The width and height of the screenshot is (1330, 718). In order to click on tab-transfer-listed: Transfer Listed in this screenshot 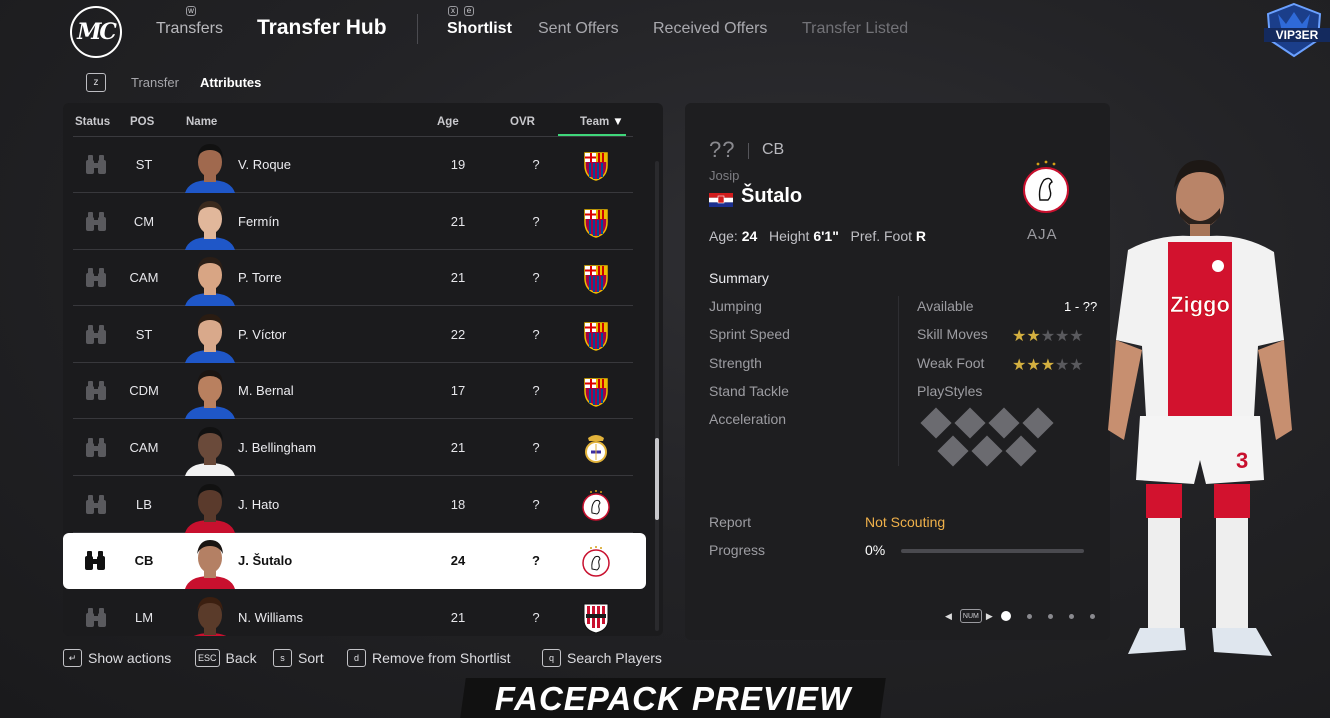, I will do `click(855, 29)`.